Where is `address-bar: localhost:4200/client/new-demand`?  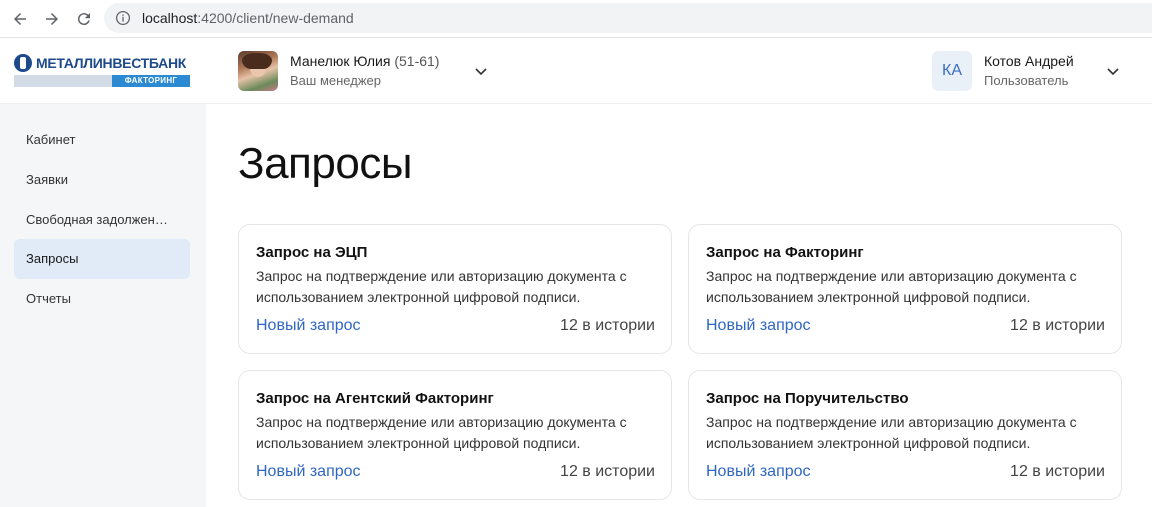 address-bar: localhost:4200/client/new-demand is located at coordinates (628, 18).